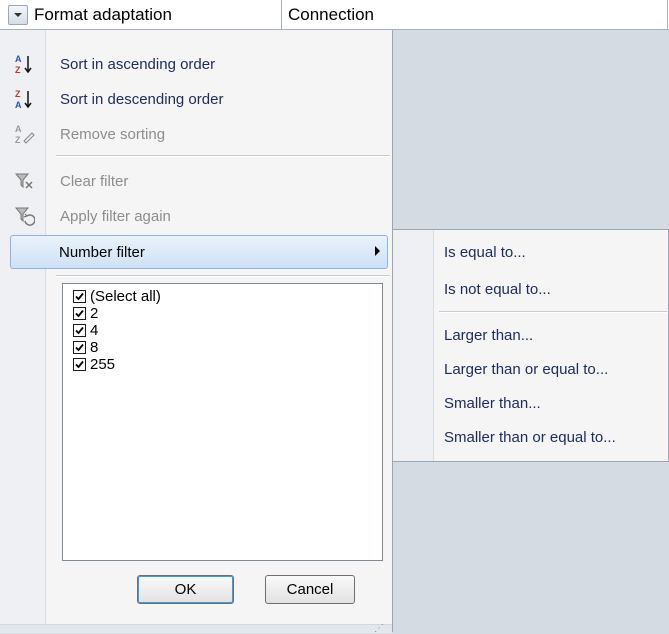 Image resolution: width=669 pixels, height=634 pixels. I want to click on list-item: 2, so click(85, 313).